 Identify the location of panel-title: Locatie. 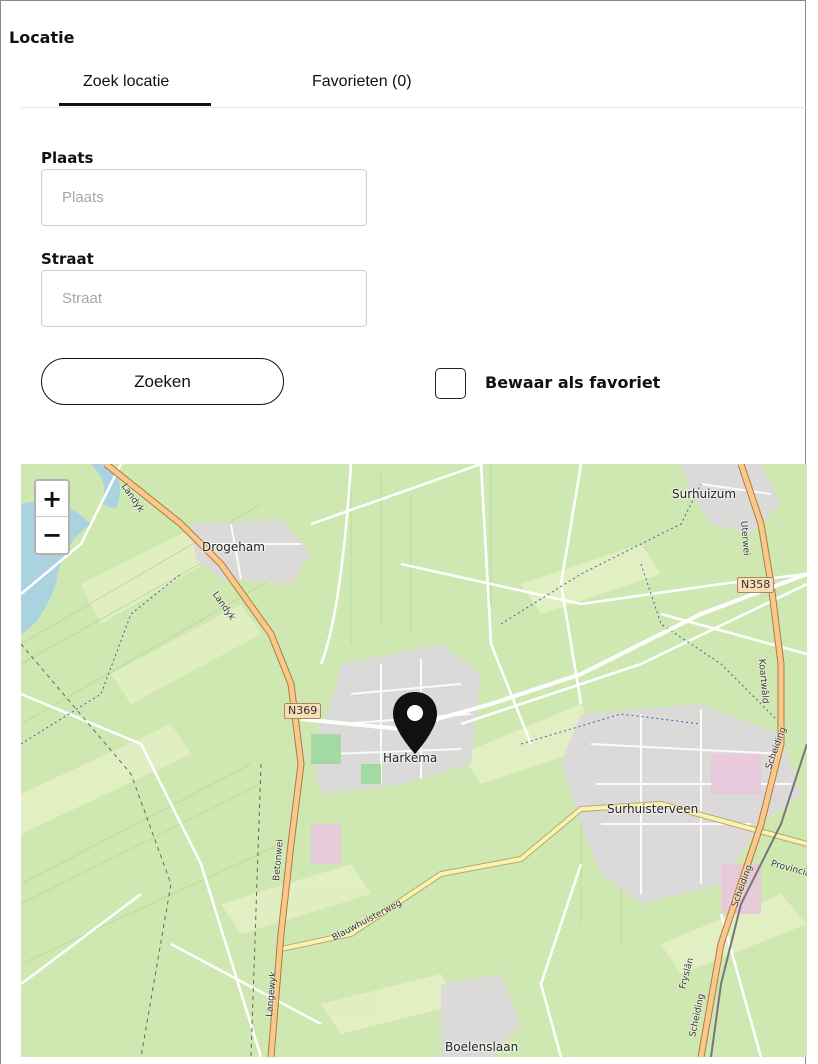
(42, 37).